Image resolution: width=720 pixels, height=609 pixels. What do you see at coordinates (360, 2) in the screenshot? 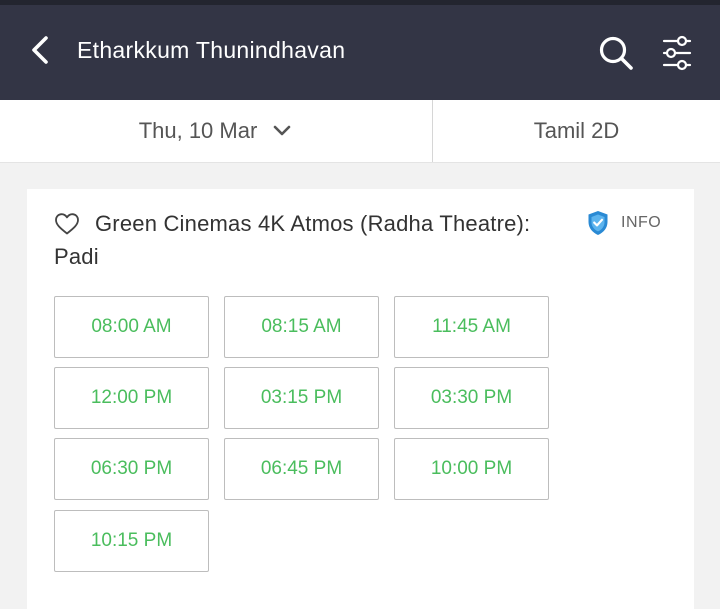
I see `status-bar-edge` at bounding box center [360, 2].